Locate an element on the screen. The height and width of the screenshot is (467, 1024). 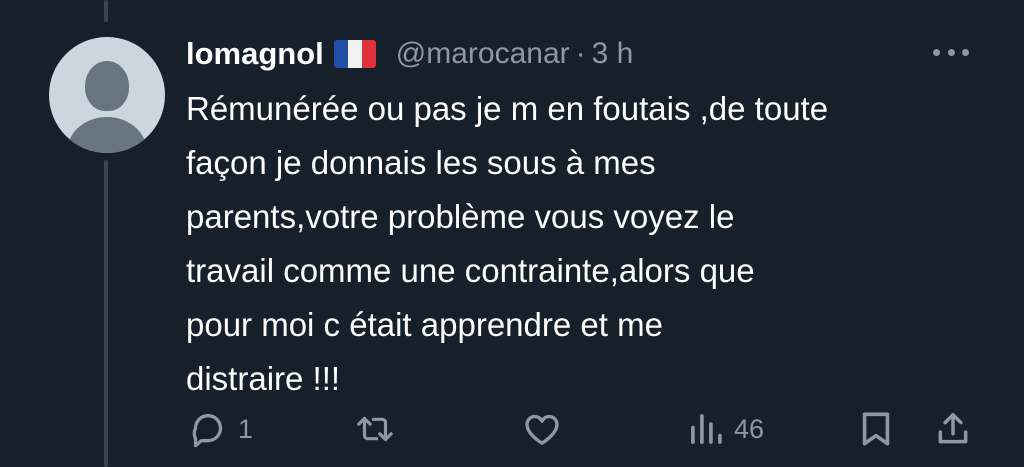
reply-icon is located at coordinates (207, 431).